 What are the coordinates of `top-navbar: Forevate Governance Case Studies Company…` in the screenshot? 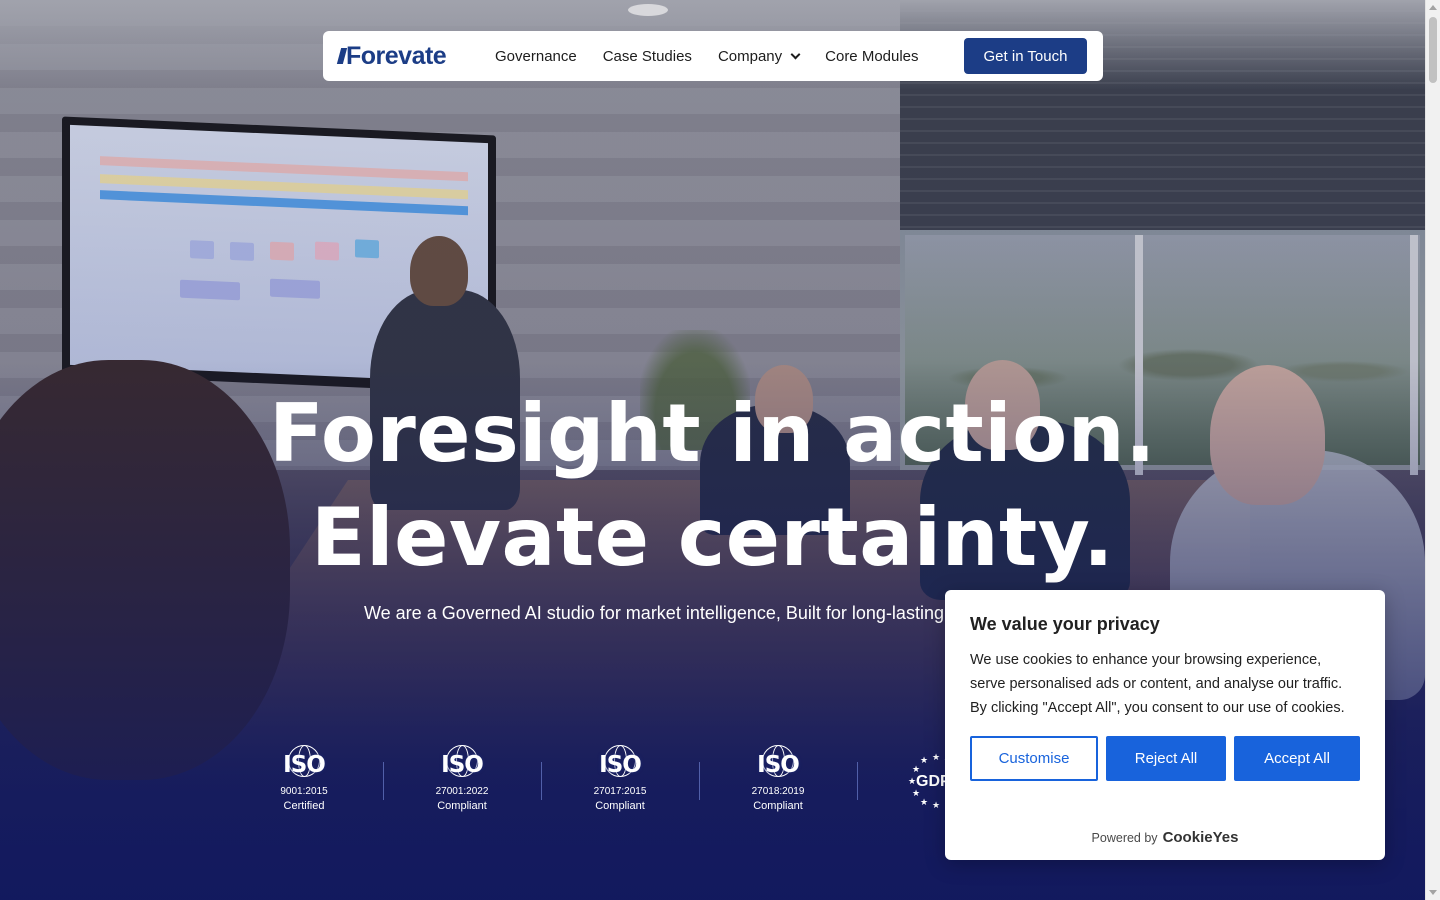 It's located at (713, 56).